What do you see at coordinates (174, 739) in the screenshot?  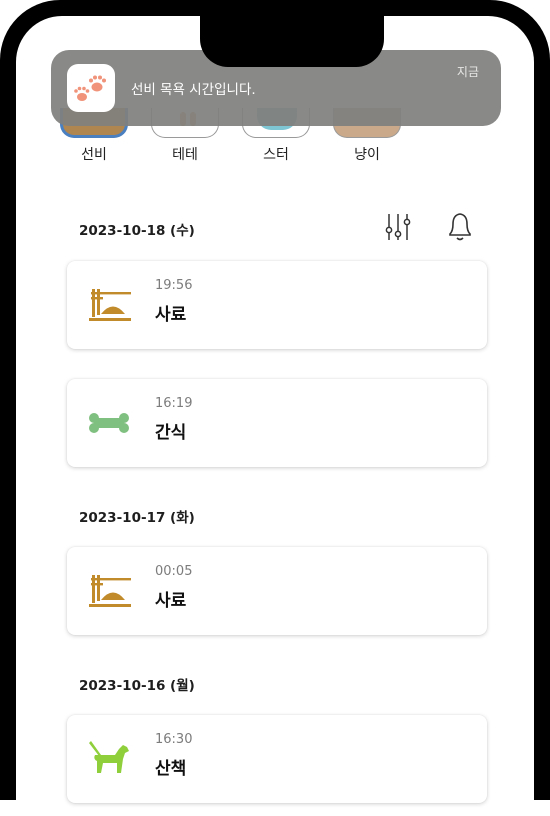 I see `record-time: 16:30` at bounding box center [174, 739].